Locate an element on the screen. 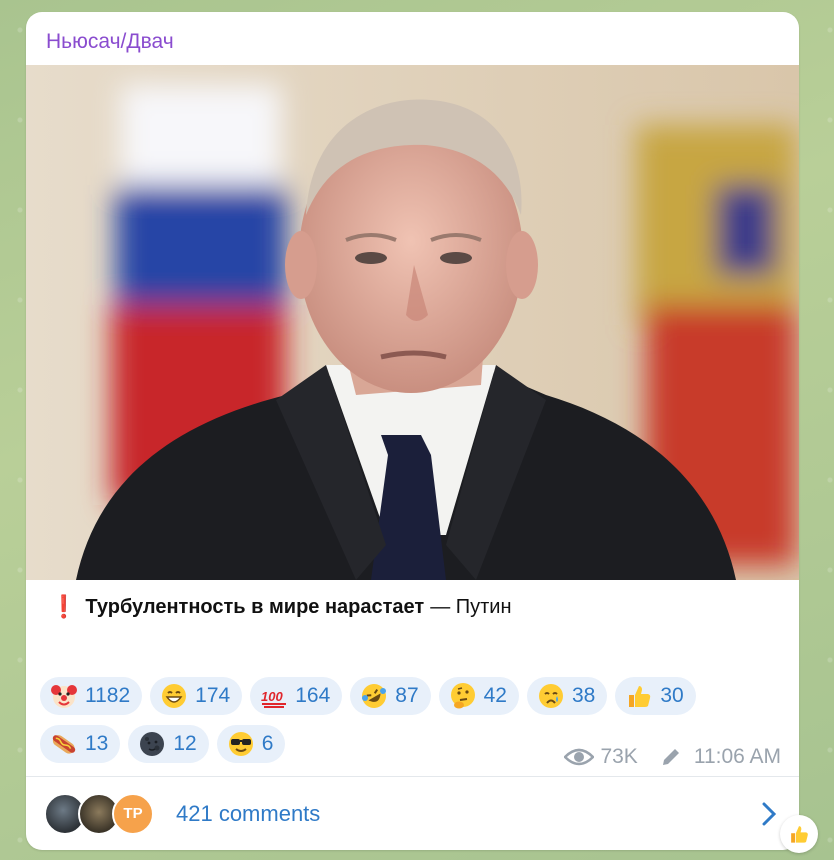 The width and height of the screenshot is (834, 860). reaction-thumbs-up: 30 is located at coordinates (655, 696).